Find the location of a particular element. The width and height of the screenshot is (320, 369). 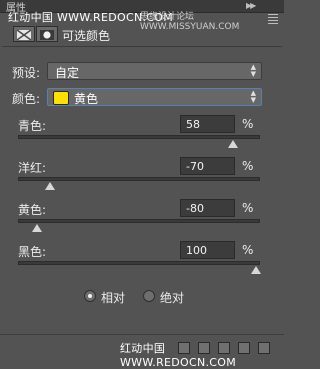

color-swatch is located at coordinates (61, 98).